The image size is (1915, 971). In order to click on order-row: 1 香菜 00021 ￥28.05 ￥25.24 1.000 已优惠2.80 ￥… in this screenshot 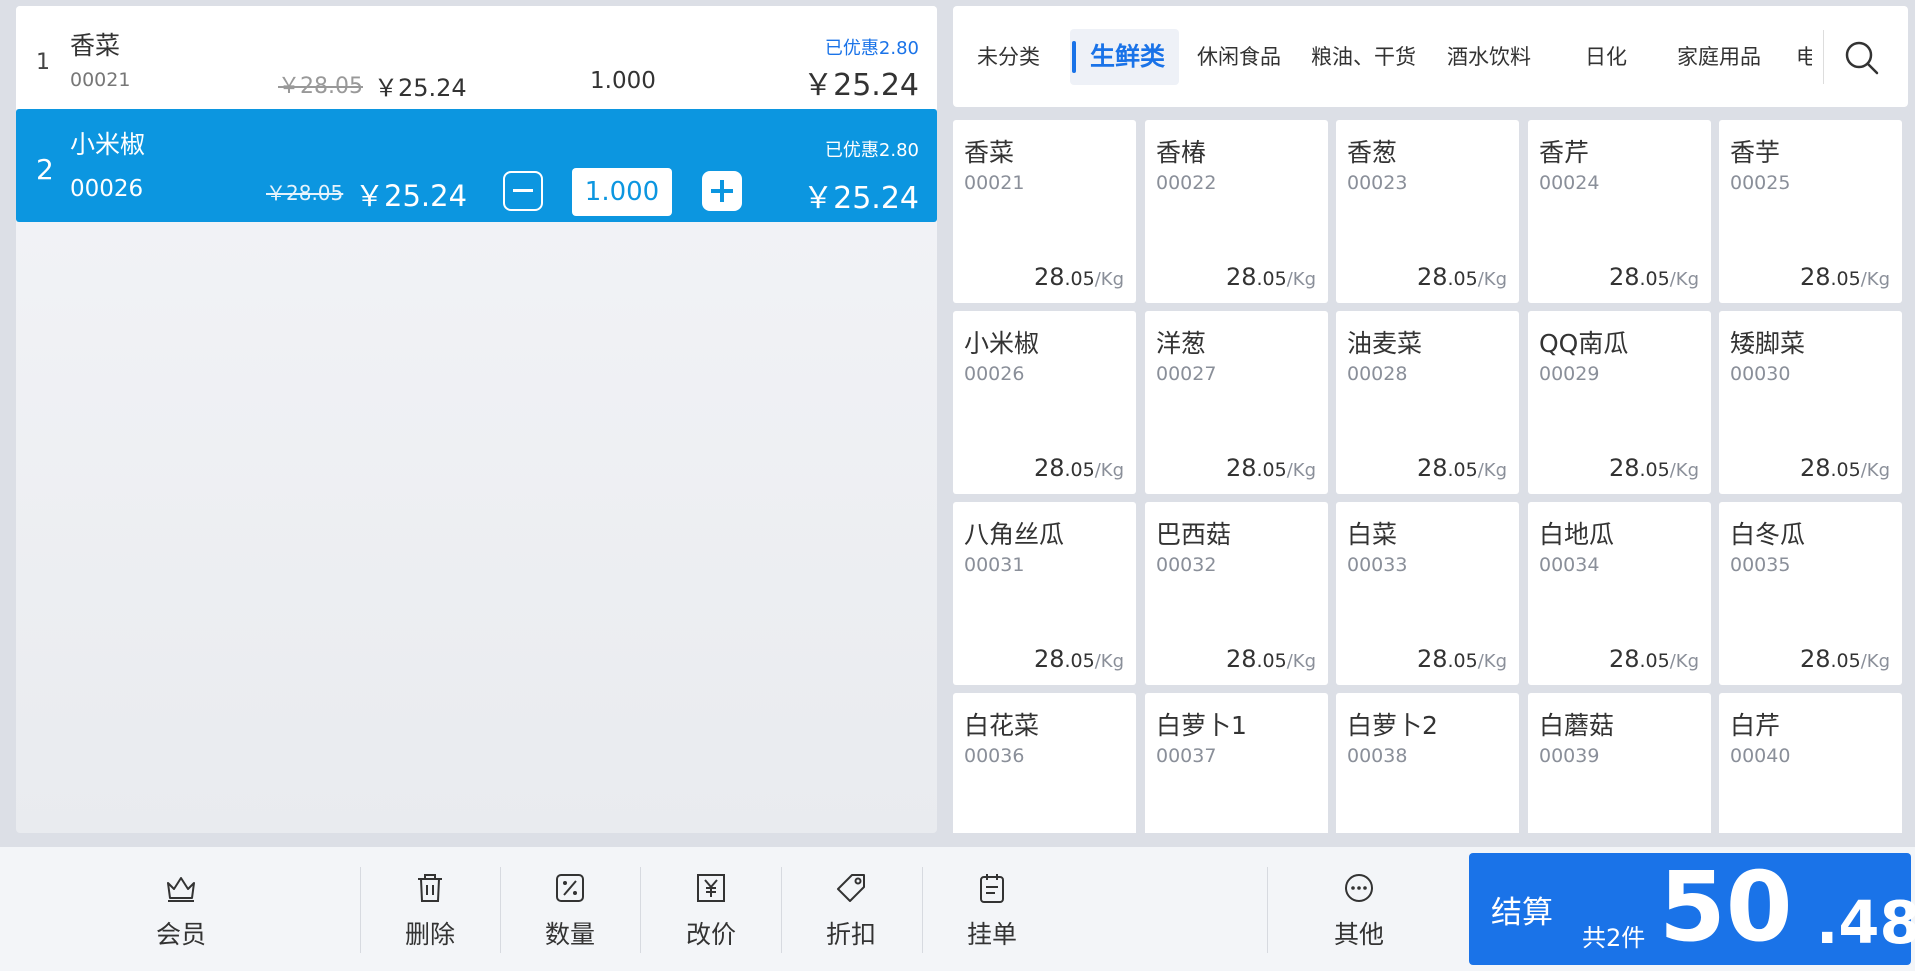, I will do `click(476, 57)`.